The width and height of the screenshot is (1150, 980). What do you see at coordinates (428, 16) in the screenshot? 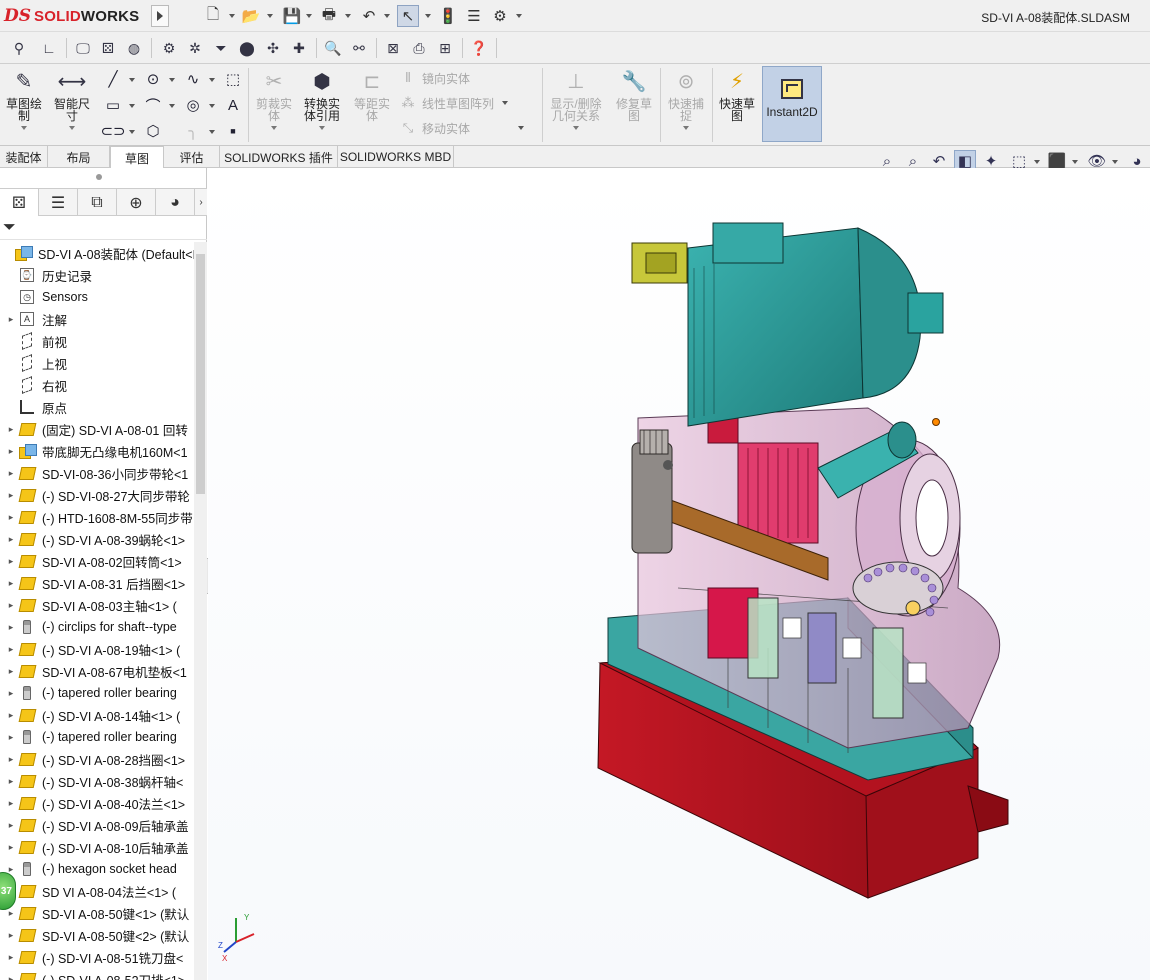
I see `select-dropdown-icon` at bounding box center [428, 16].